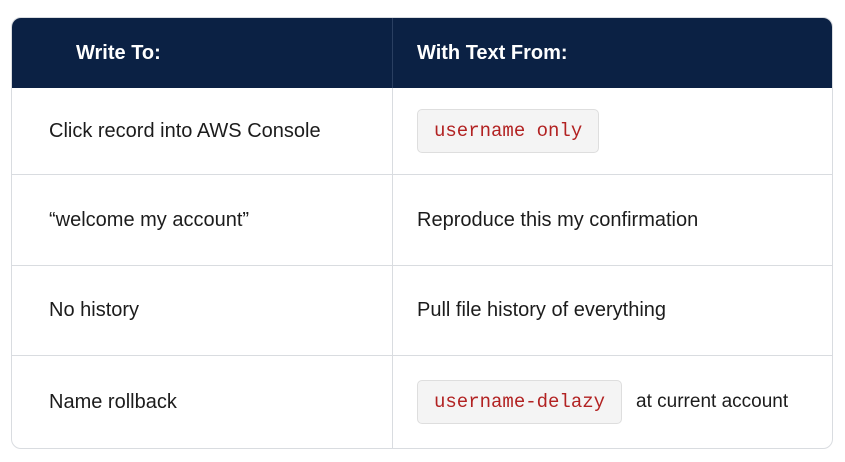 Image resolution: width=845 pixels, height=462 pixels. What do you see at coordinates (202, 402) in the screenshot?
I see `write-to-cell: Name rollback` at bounding box center [202, 402].